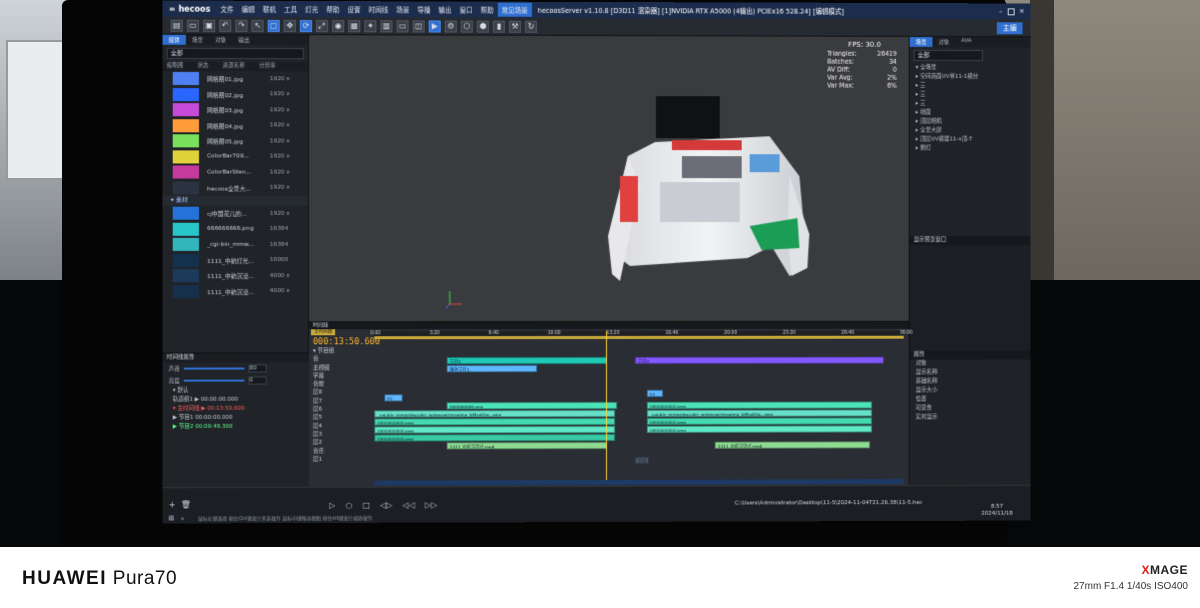 The height and width of the screenshot is (608, 1200). I want to click on asset-row: ColorBar709... 1920 x, so click(235, 157).